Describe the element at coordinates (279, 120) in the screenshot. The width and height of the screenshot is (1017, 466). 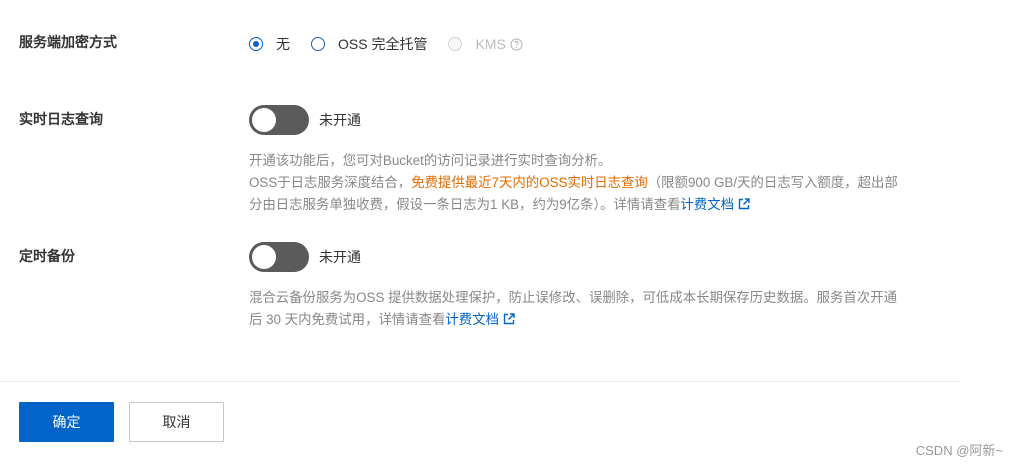
I see `realtime-log-toggle` at that location.